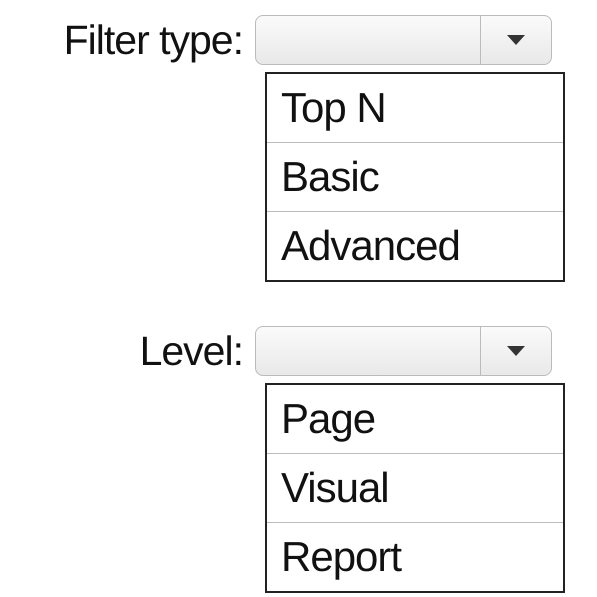 The image size is (597, 597). Describe the element at coordinates (415, 245) in the screenshot. I see `dropdown-option: Advanced` at that location.